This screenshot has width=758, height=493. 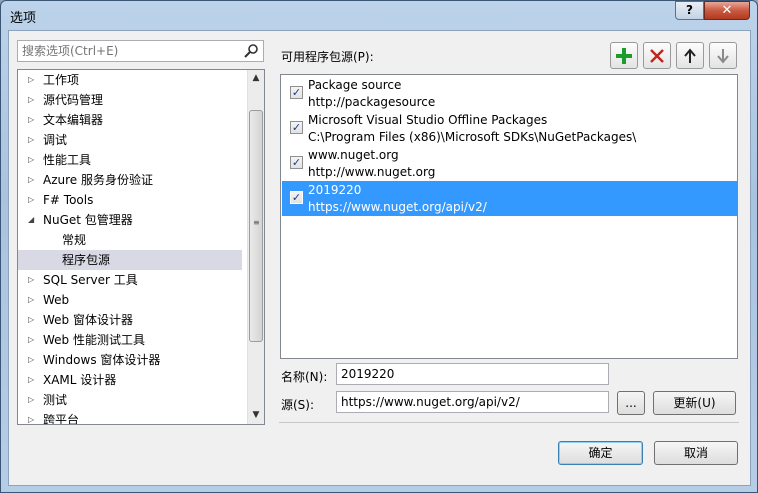 What do you see at coordinates (94, 340) in the screenshot?
I see `tree-item-label: Web 性能测试工具` at bounding box center [94, 340].